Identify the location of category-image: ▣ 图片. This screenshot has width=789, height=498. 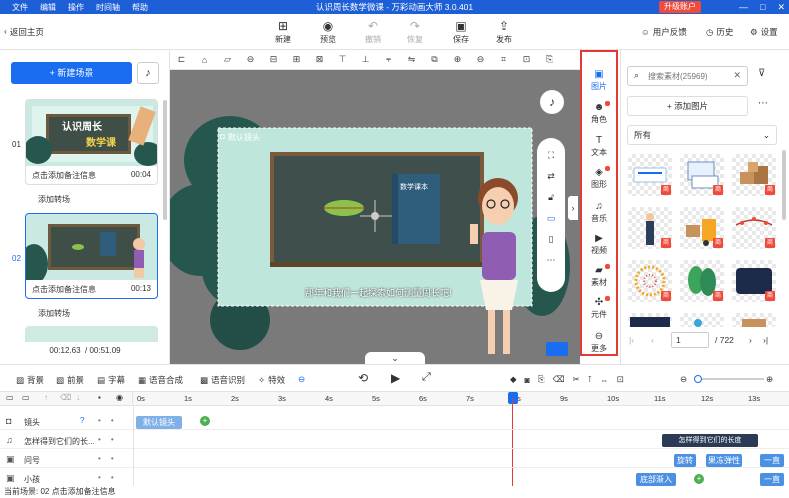
(599, 80).